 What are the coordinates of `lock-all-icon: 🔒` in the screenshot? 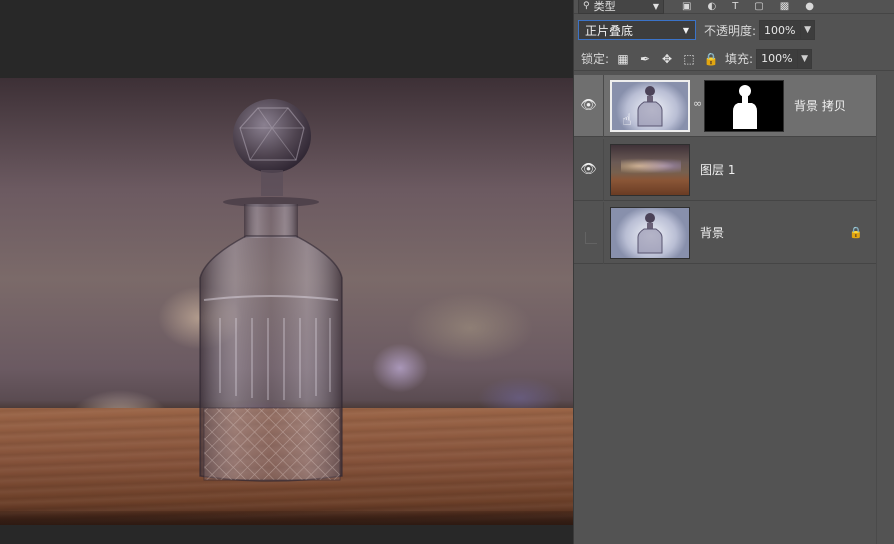 It's located at (711, 59).